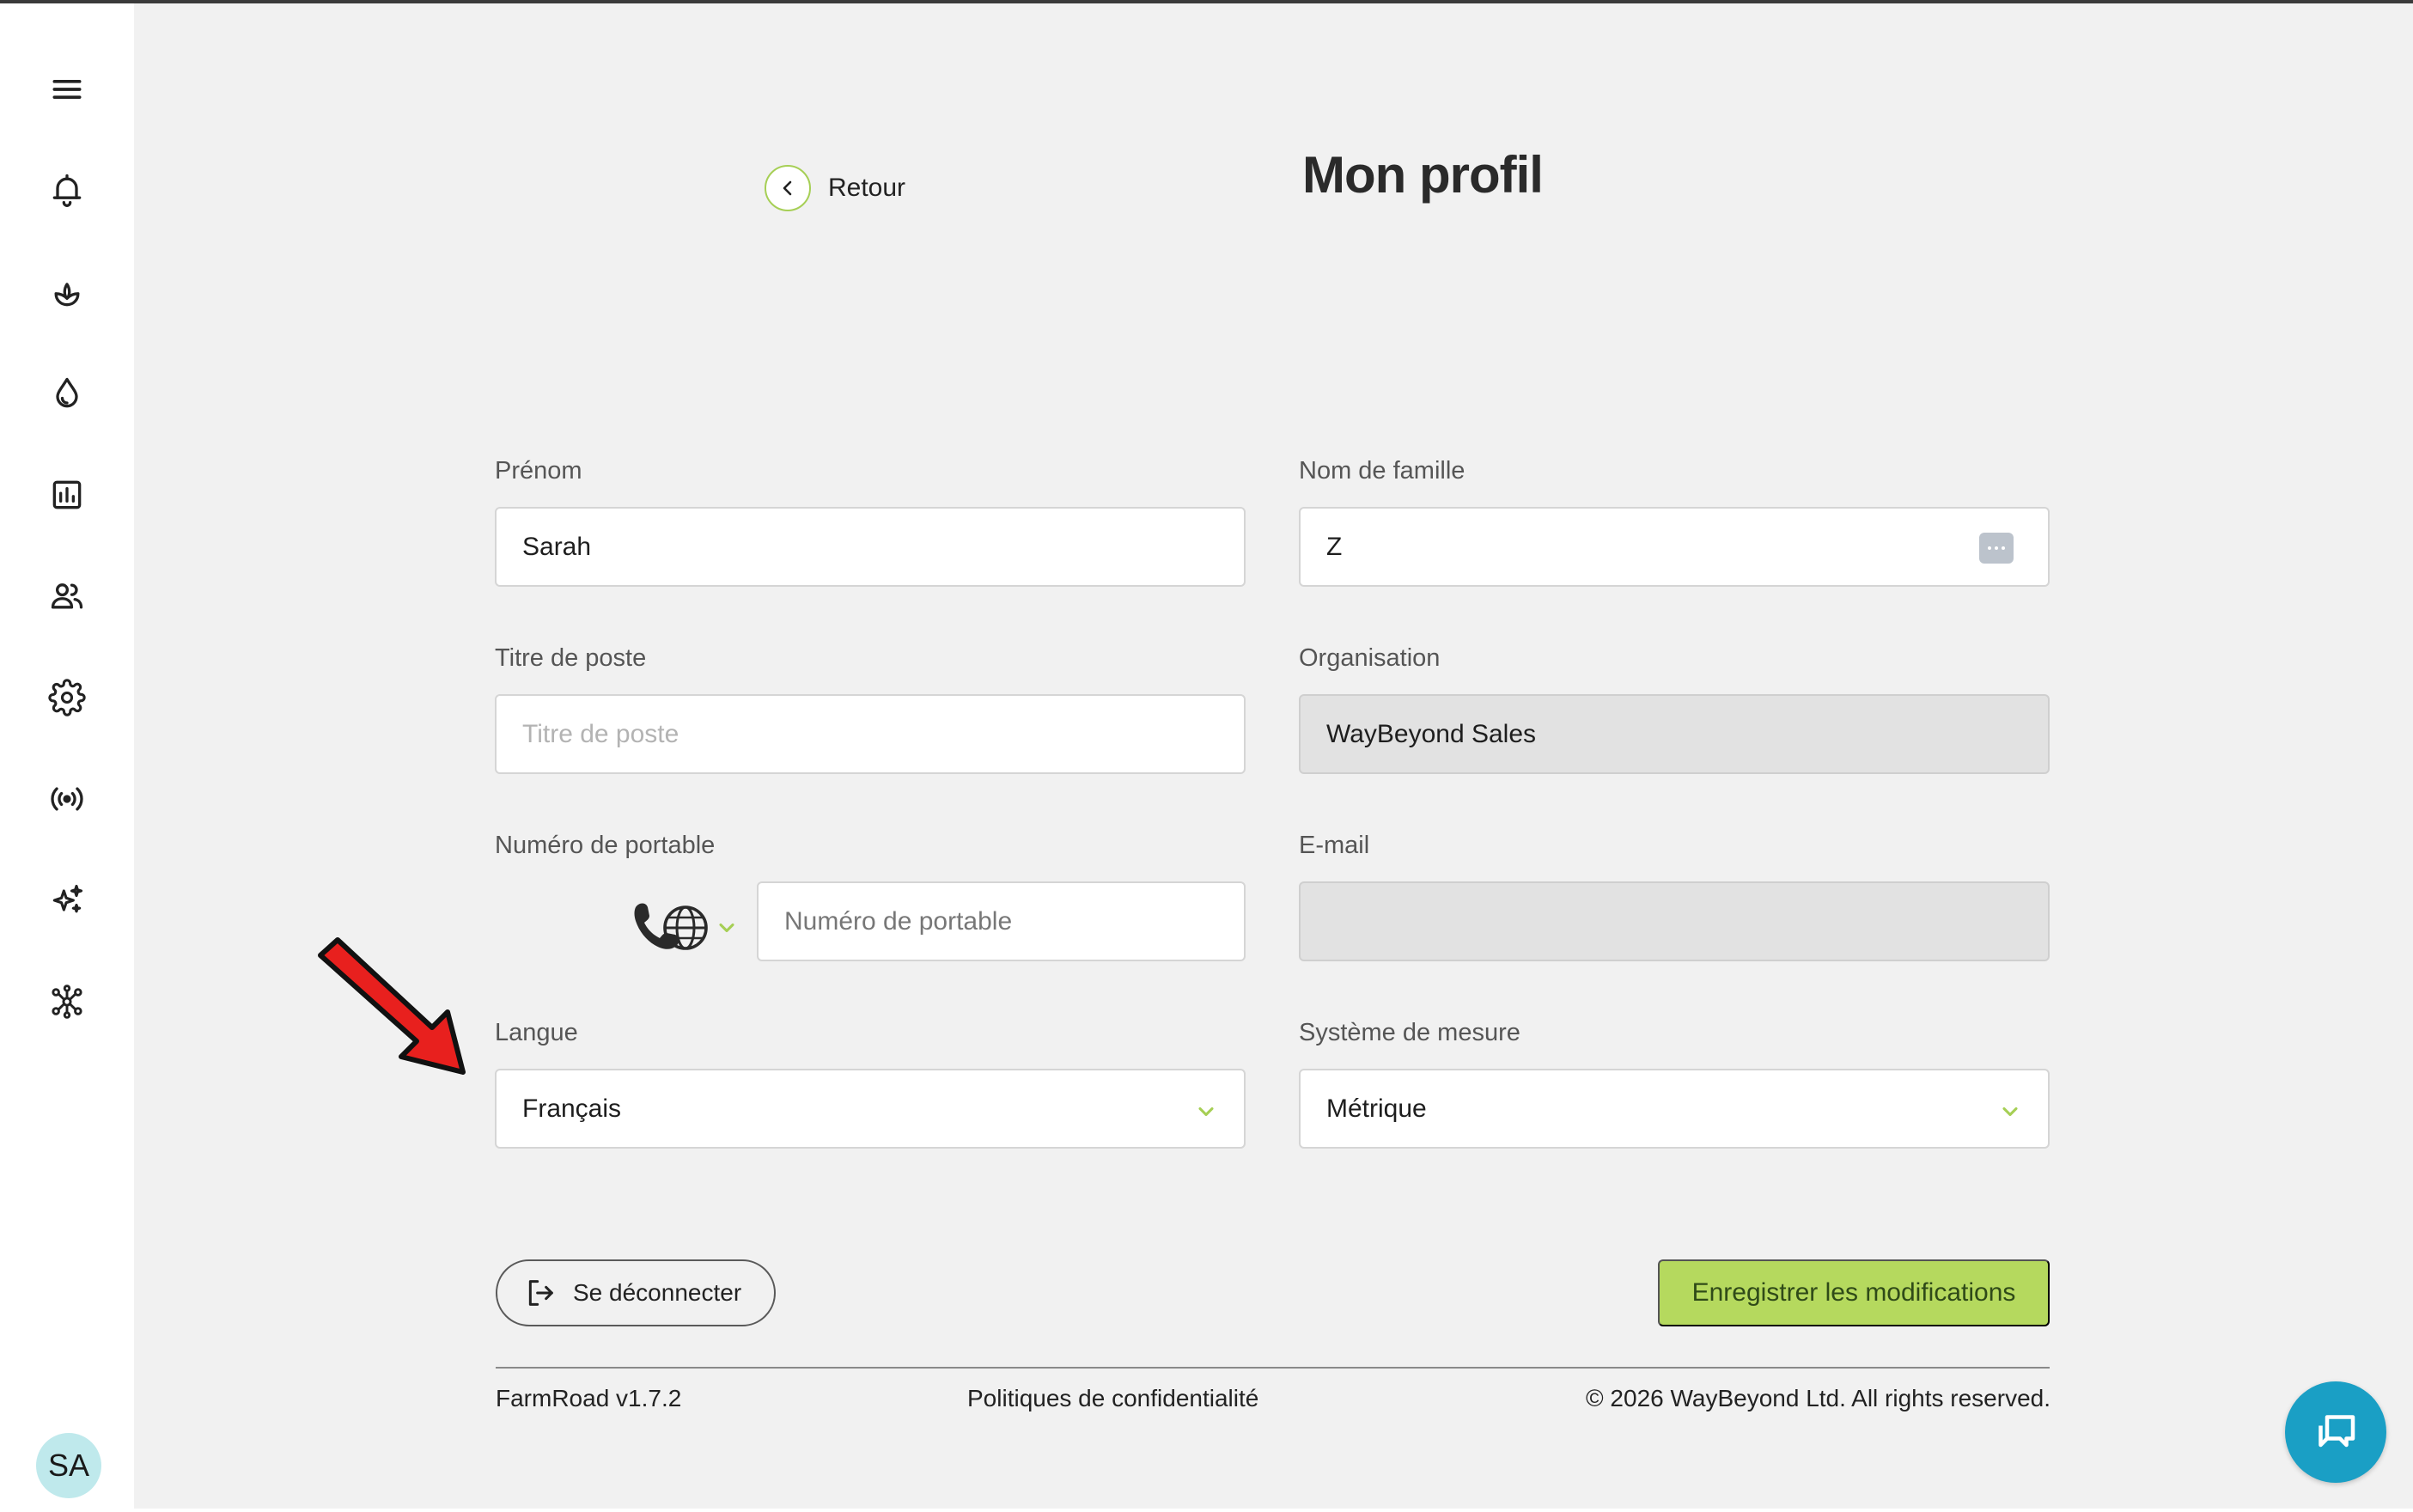  What do you see at coordinates (67, 698) in the screenshot?
I see `gear-icon` at bounding box center [67, 698].